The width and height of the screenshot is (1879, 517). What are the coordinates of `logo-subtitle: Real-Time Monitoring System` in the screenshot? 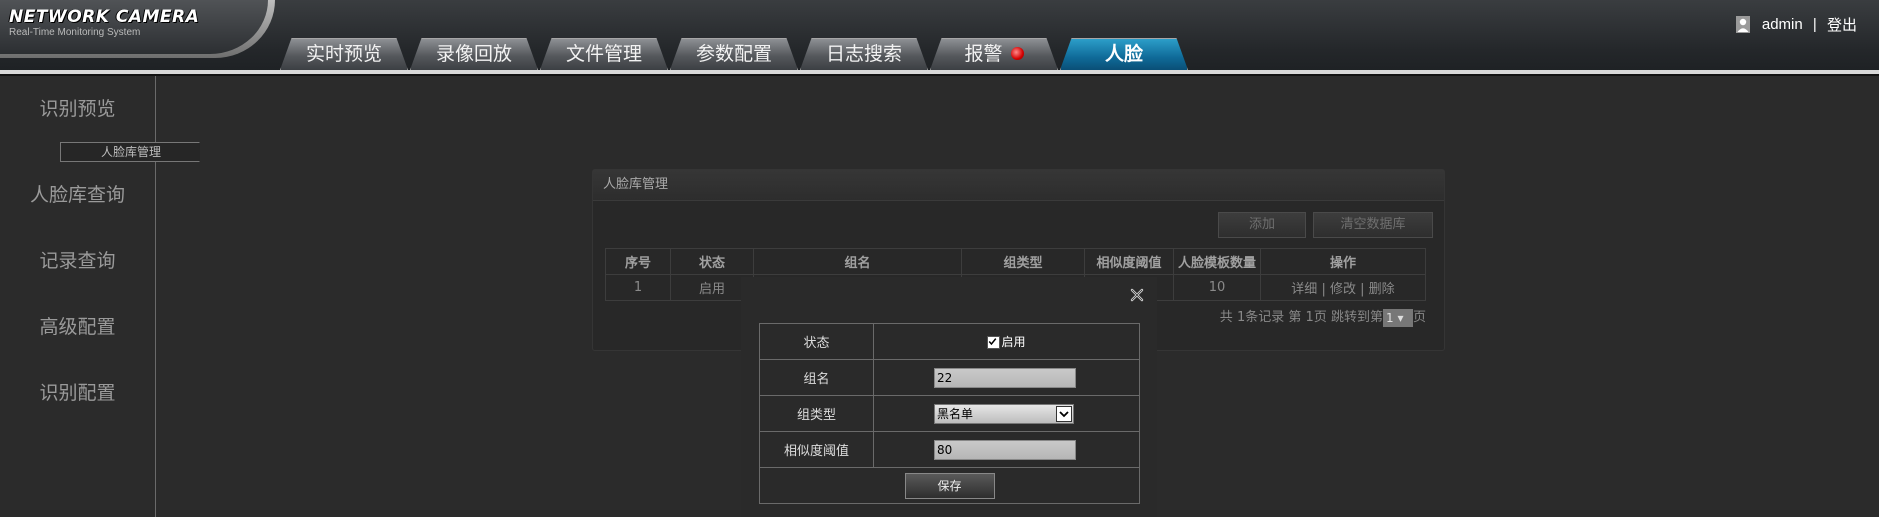 It's located at (75, 32).